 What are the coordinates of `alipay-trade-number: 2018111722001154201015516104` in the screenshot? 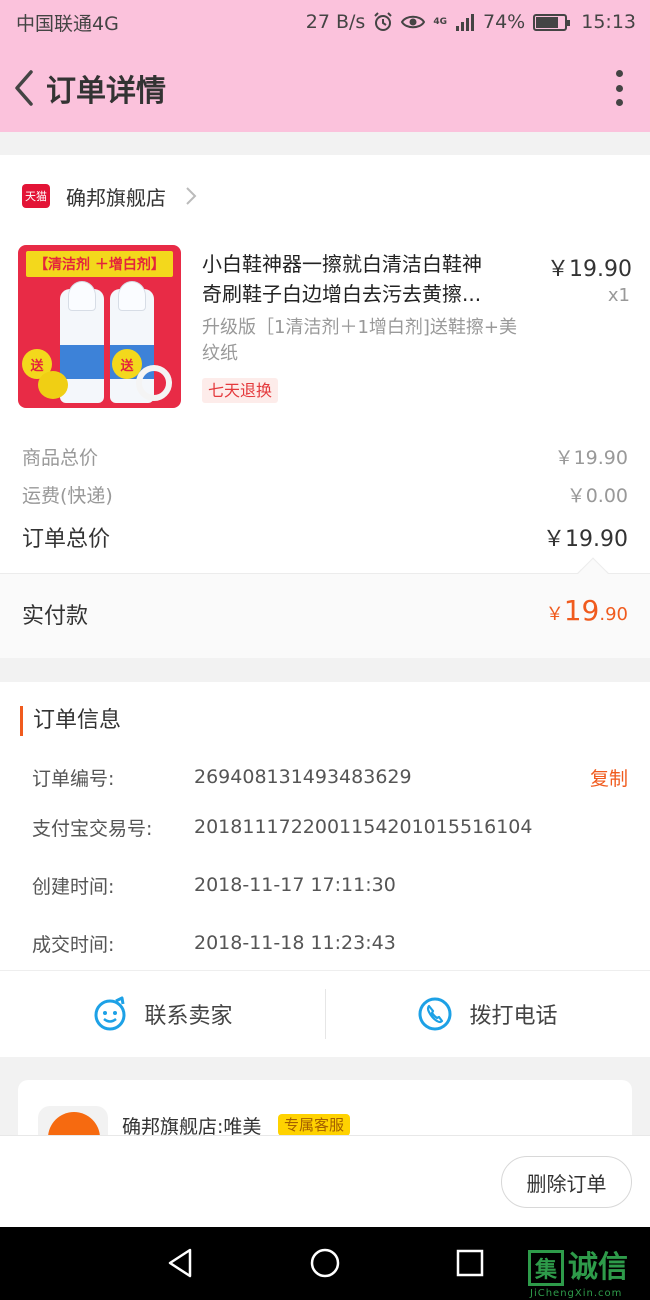 It's located at (363, 827).